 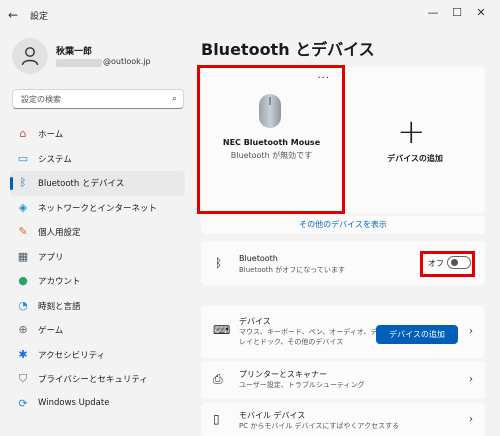 What do you see at coordinates (255, 321) in the screenshot?
I see `devices-row-title: デバイス` at bounding box center [255, 321].